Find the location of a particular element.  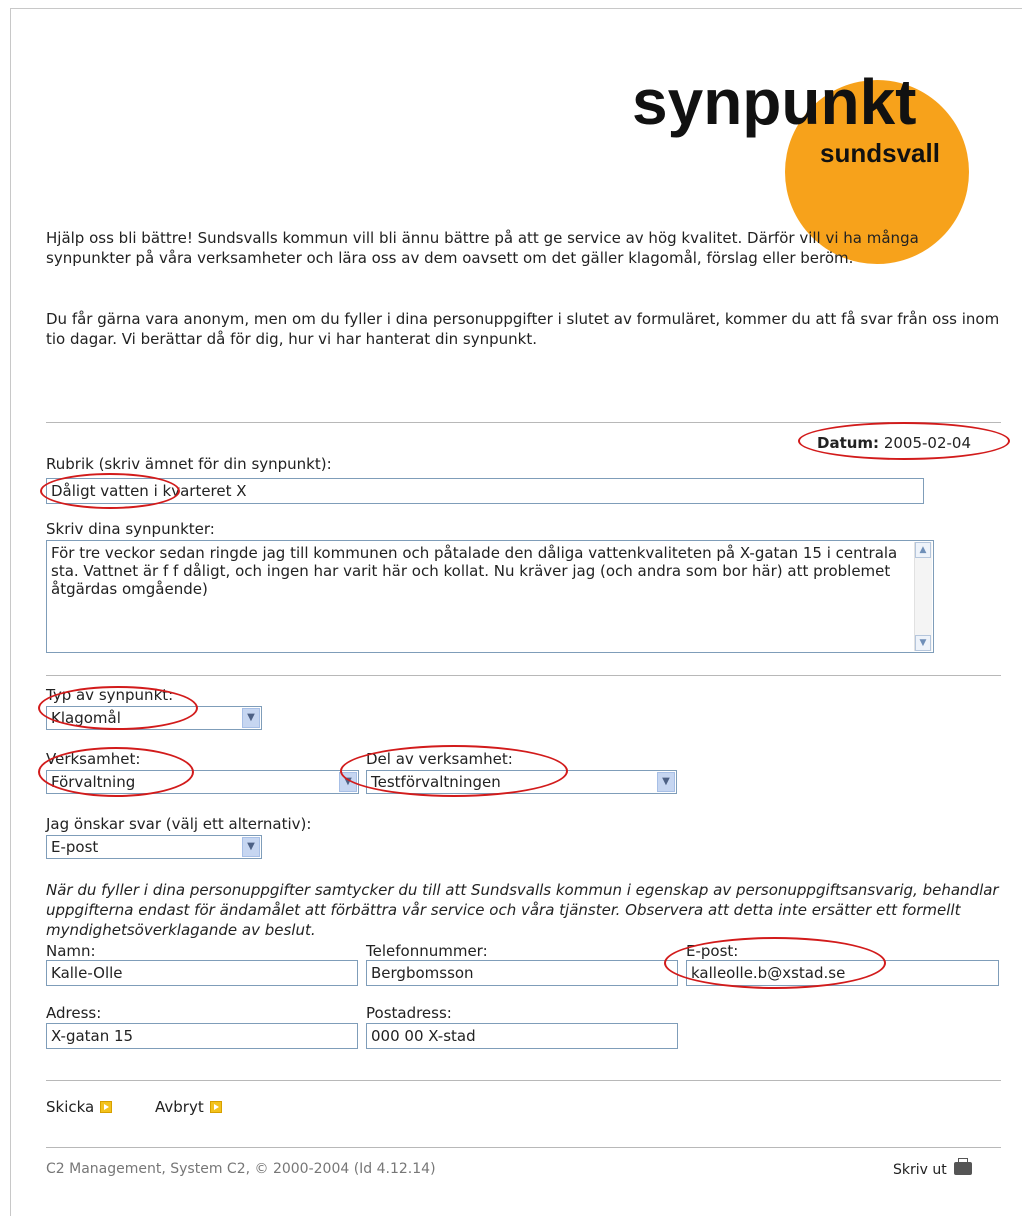

reply-select: E-post ▼ is located at coordinates (154, 847).